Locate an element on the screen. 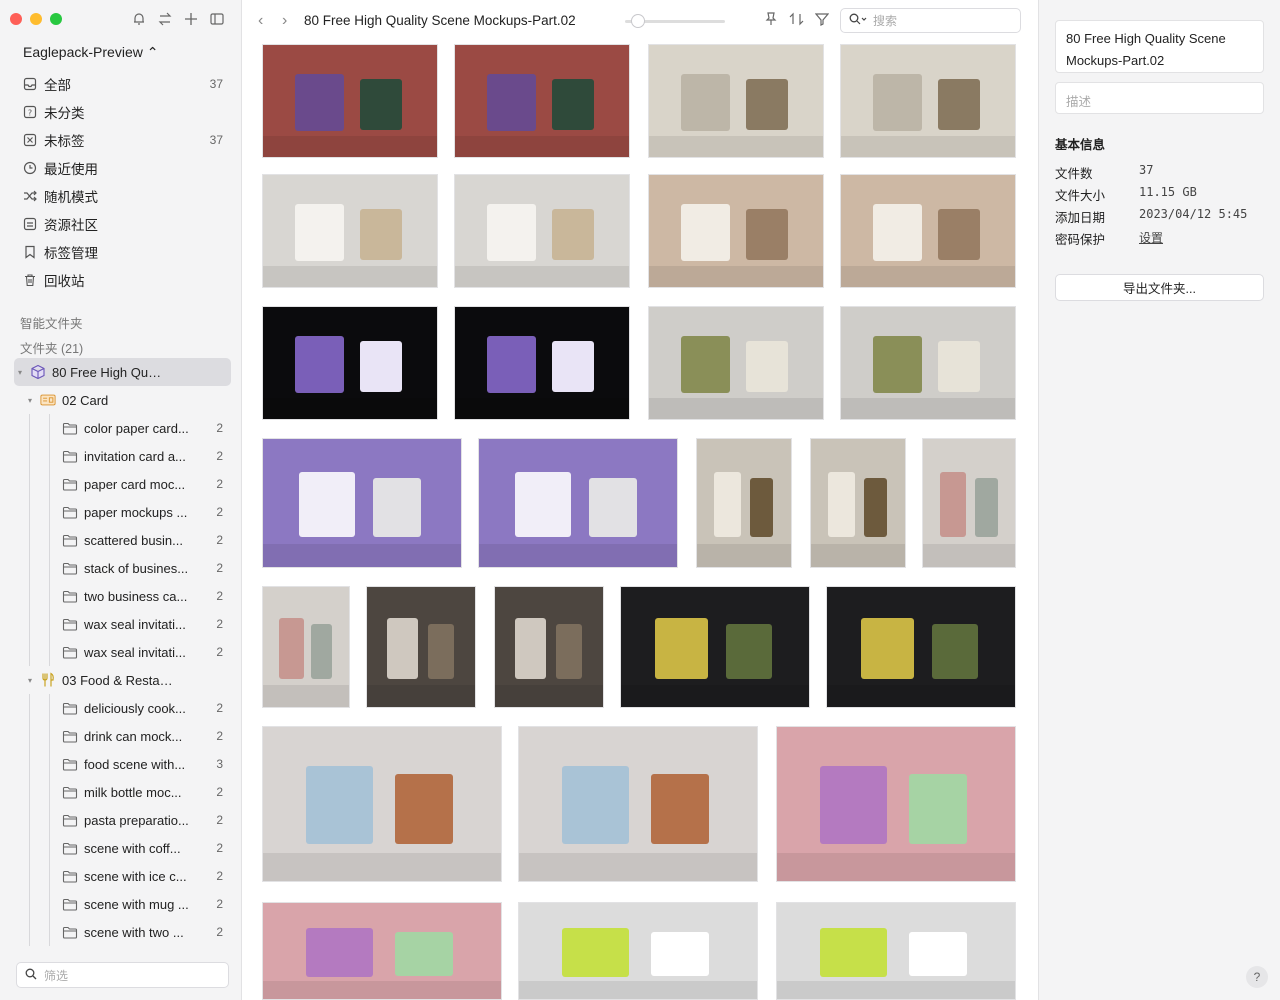 This screenshot has width=1280, height=1000. sidebar-item-uncategorized: ? 未分类 is located at coordinates (120, 112).